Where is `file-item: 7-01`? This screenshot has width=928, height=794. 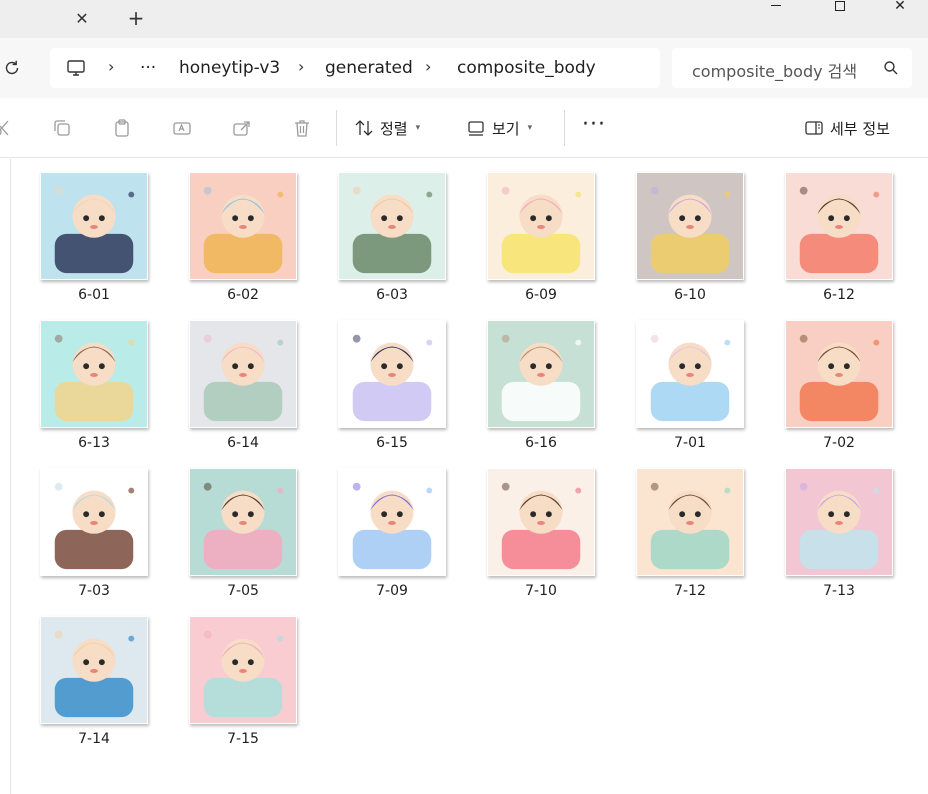 file-item: 7-01 is located at coordinates (670, 381).